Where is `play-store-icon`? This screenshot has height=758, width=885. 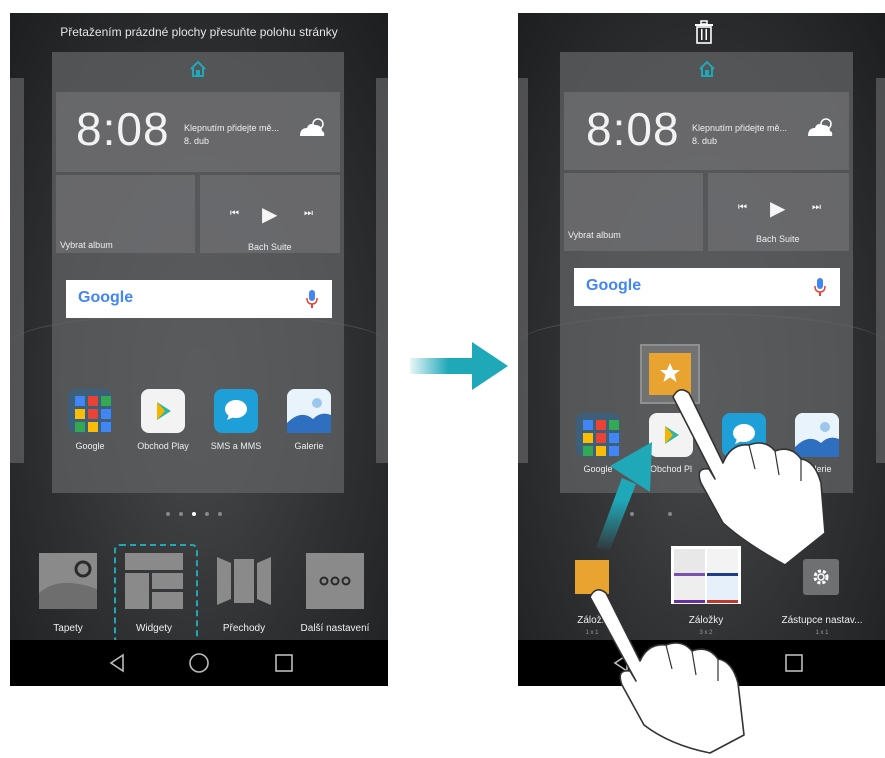
play-store-icon is located at coordinates (163, 411).